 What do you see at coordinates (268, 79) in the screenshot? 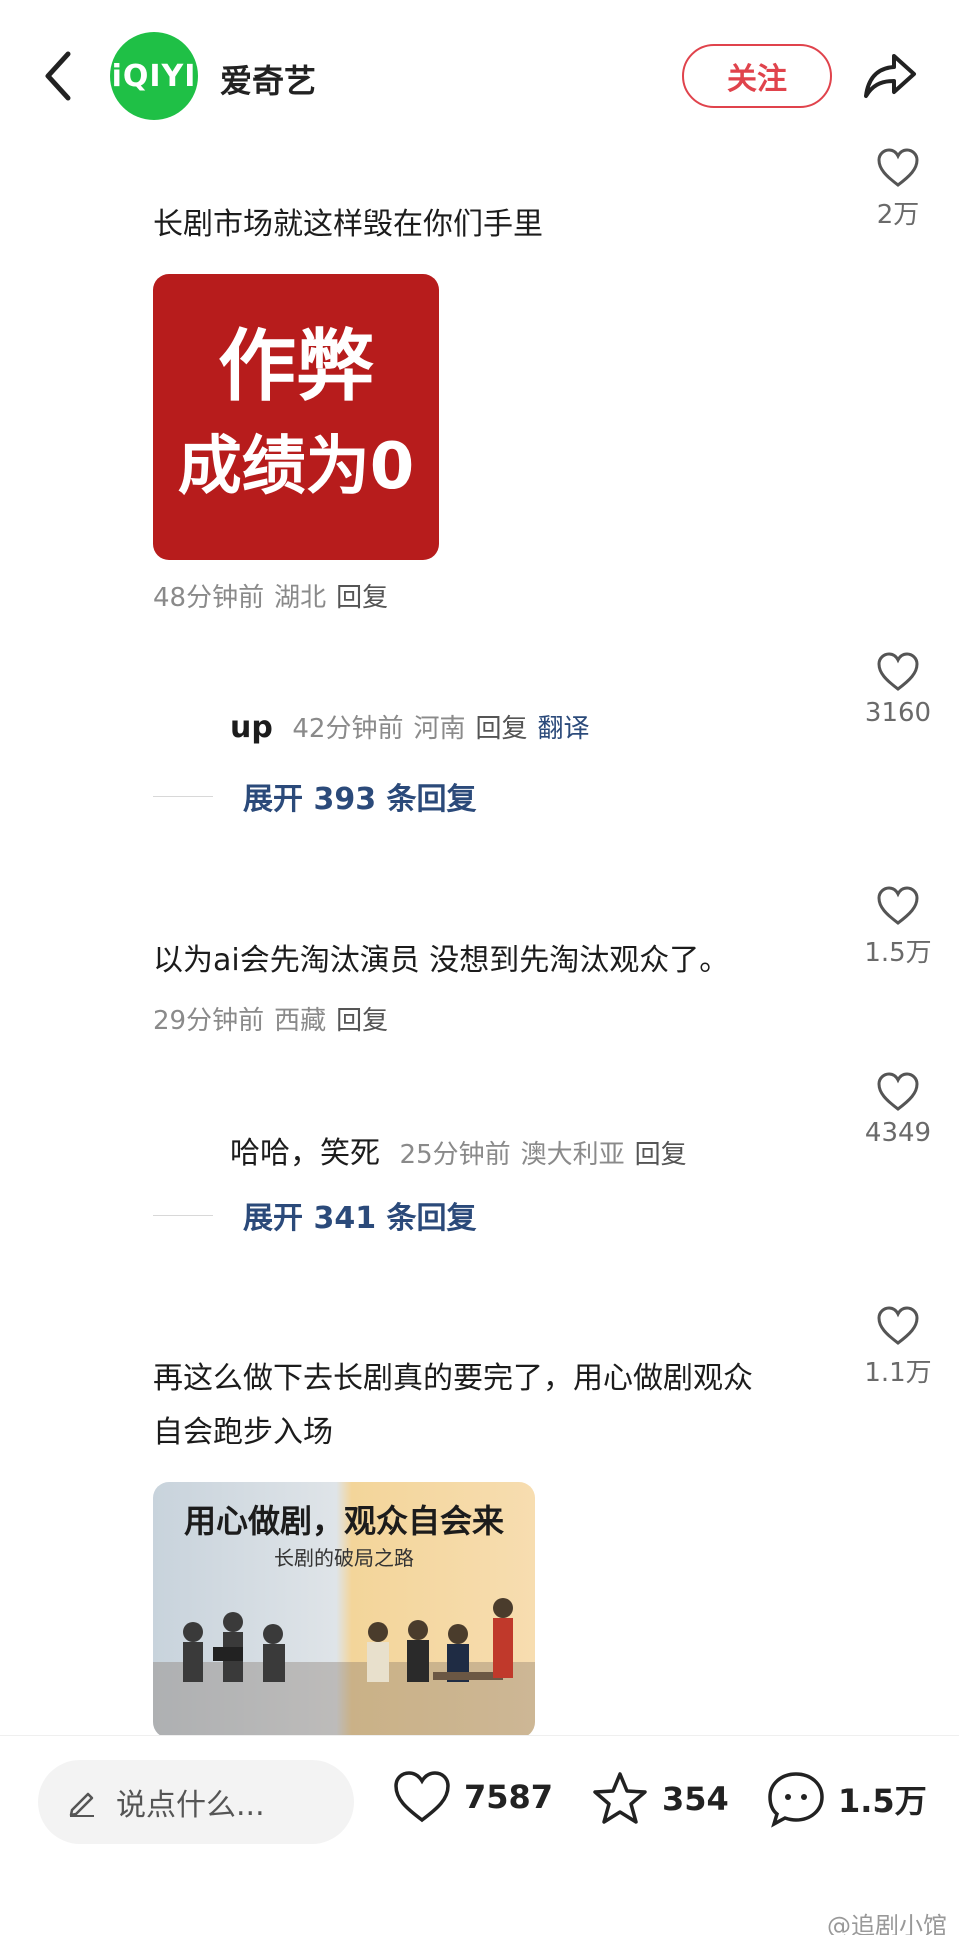
I see `account-name: 爱奇艺` at bounding box center [268, 79].